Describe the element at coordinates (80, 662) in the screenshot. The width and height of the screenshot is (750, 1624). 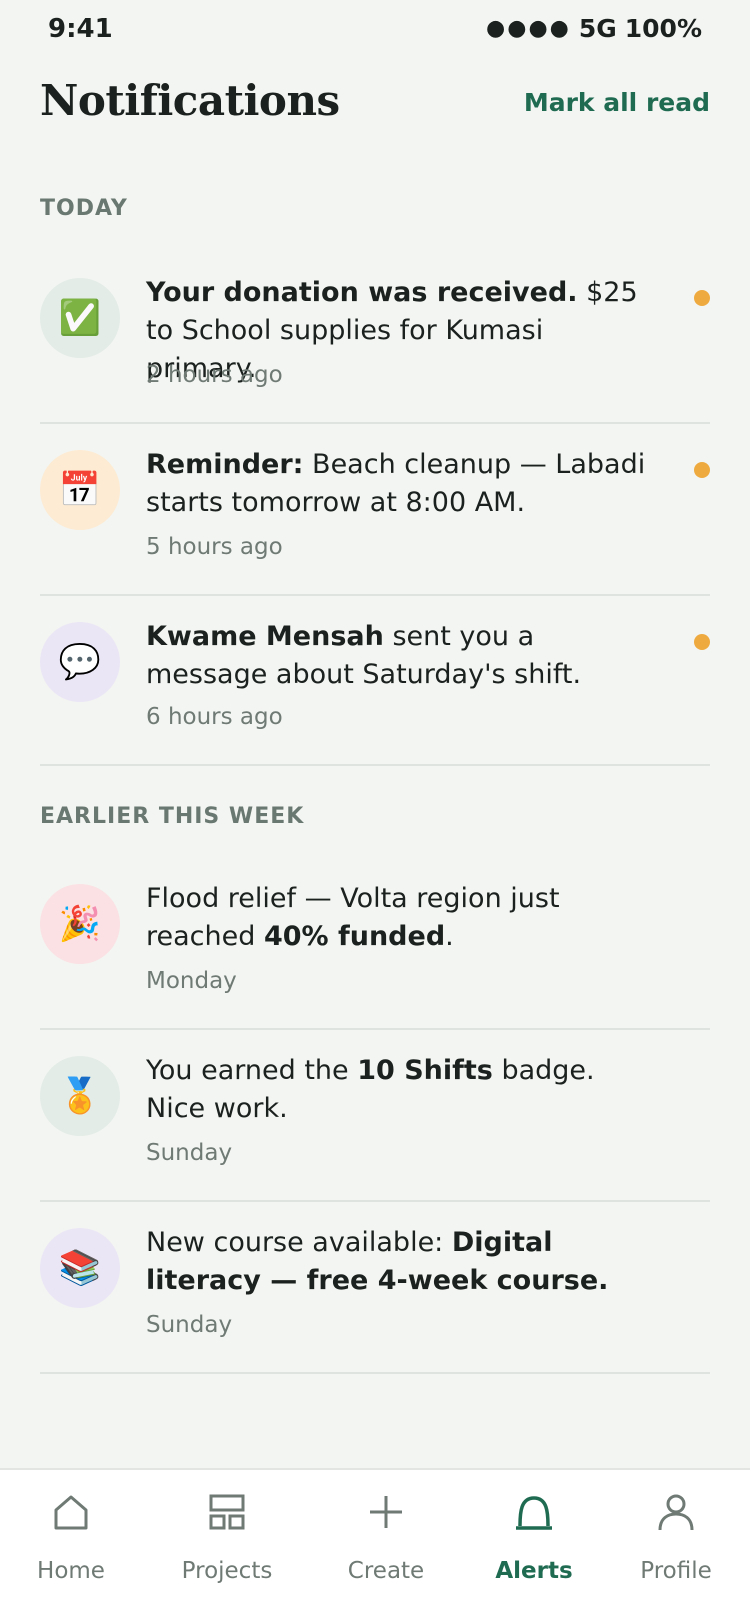
I see `speech-bubble-icon: 💬` at that location.